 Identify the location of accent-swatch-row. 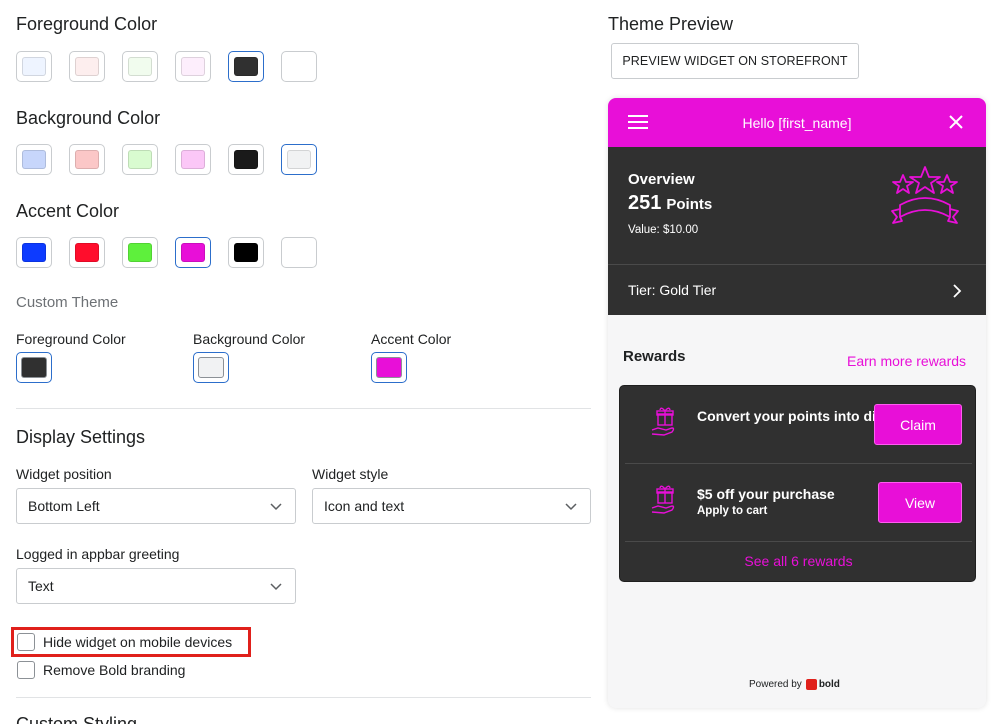
(166, 252).